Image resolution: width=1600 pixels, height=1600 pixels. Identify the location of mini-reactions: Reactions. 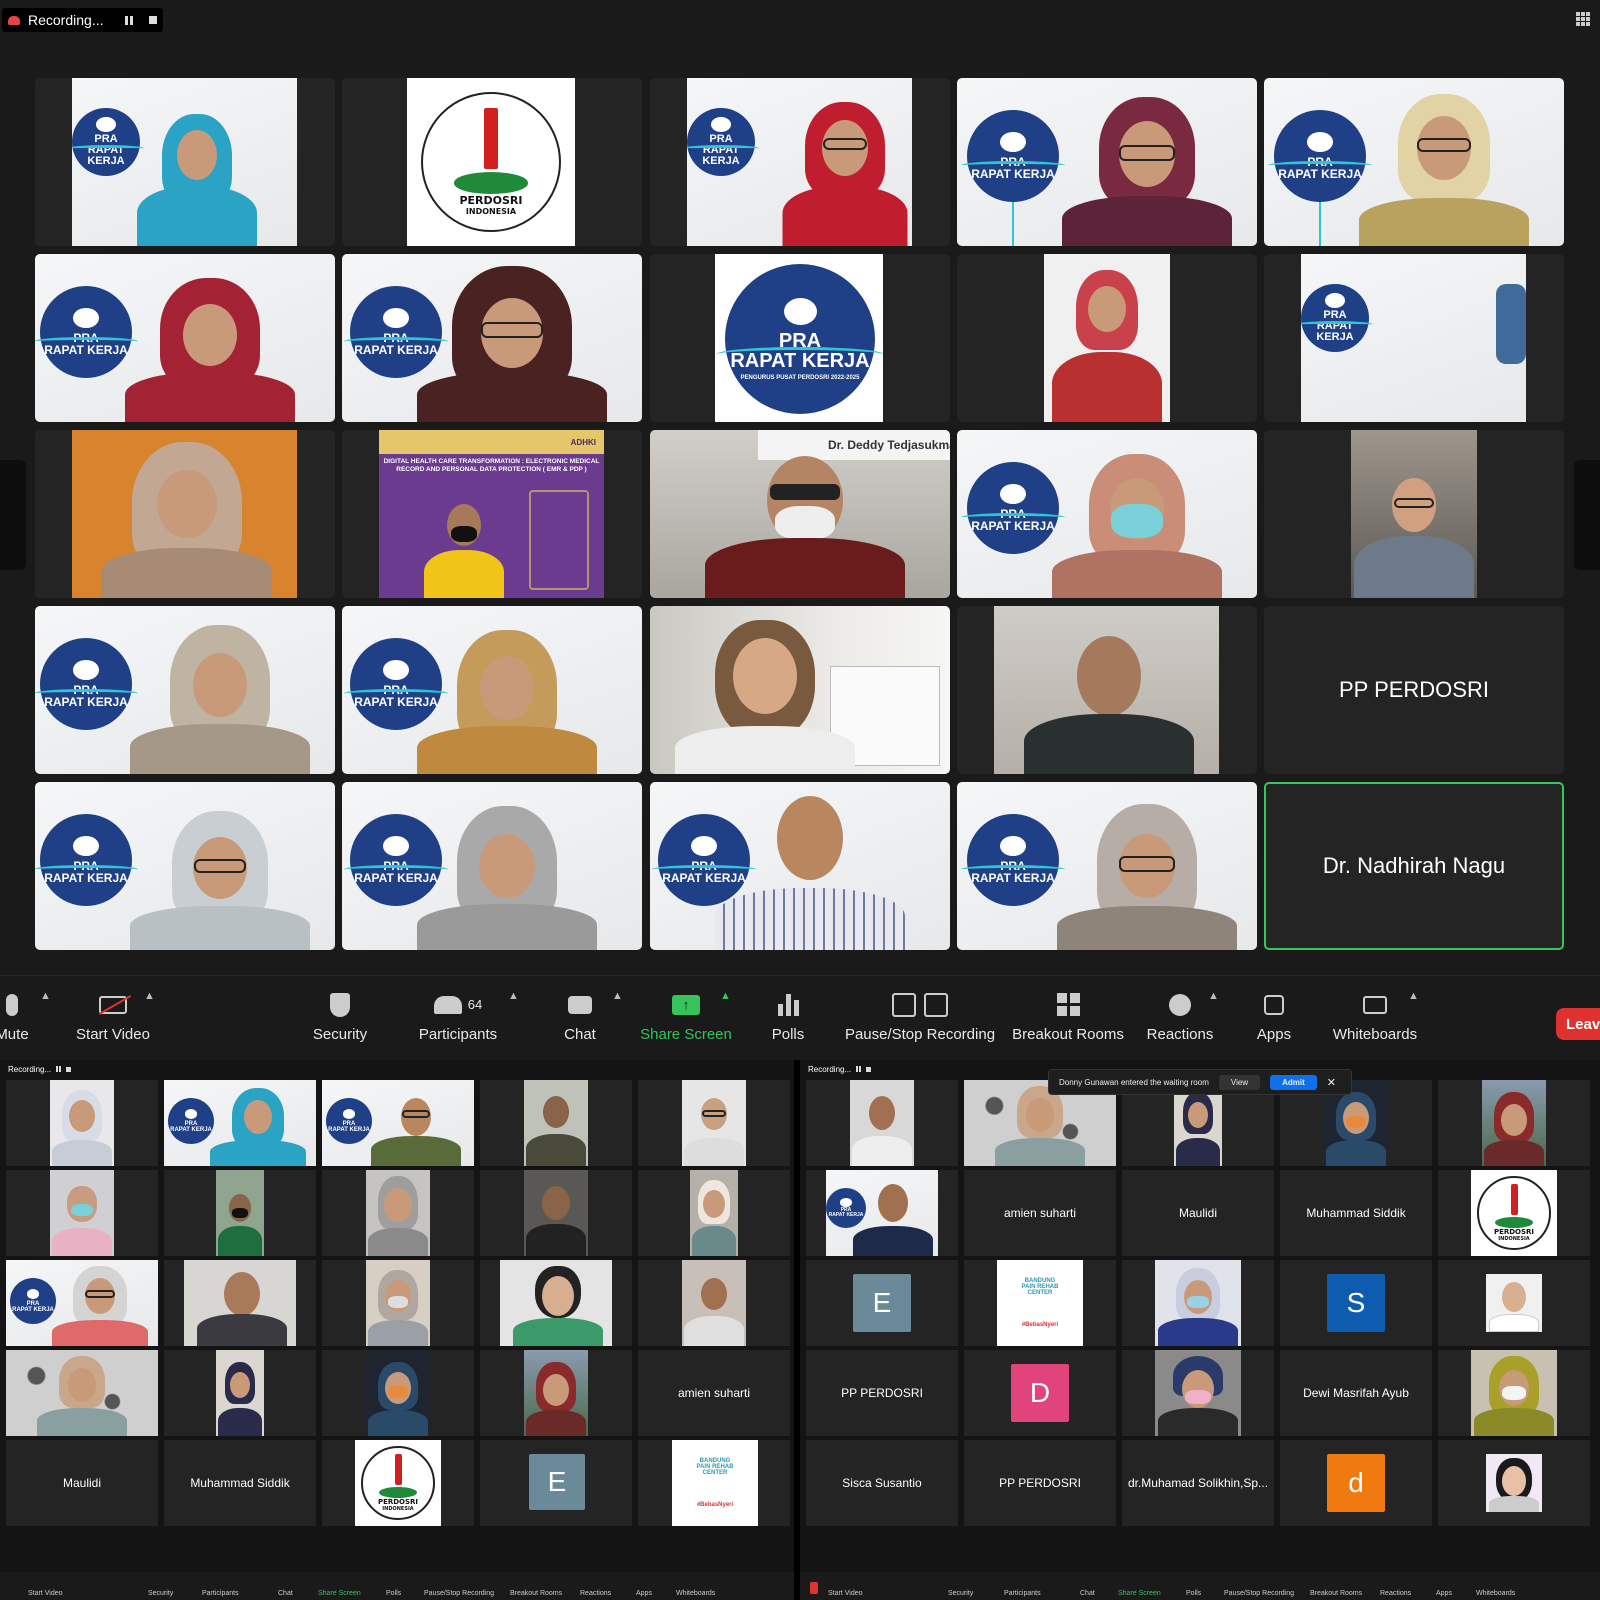
(595, 1593).